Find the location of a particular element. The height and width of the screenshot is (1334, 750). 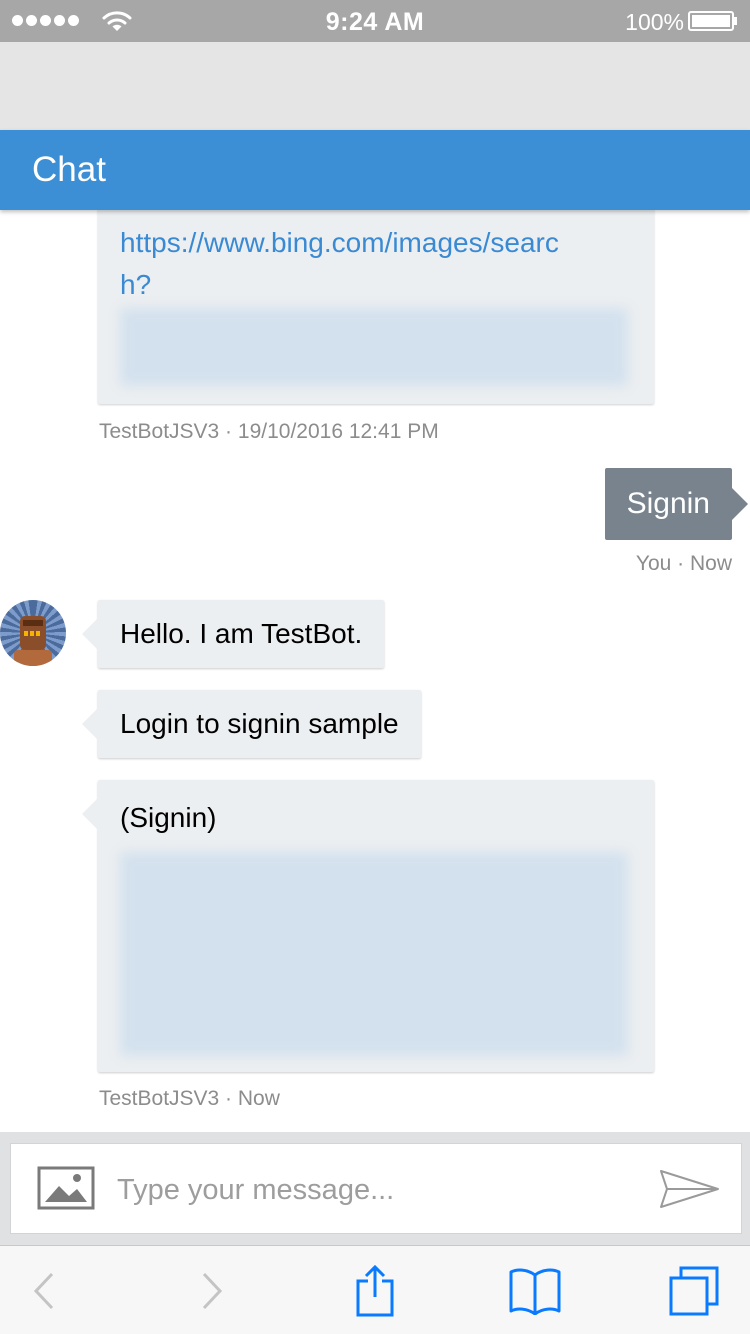

bookmarks-icon is located at coordinates (535, 1291).